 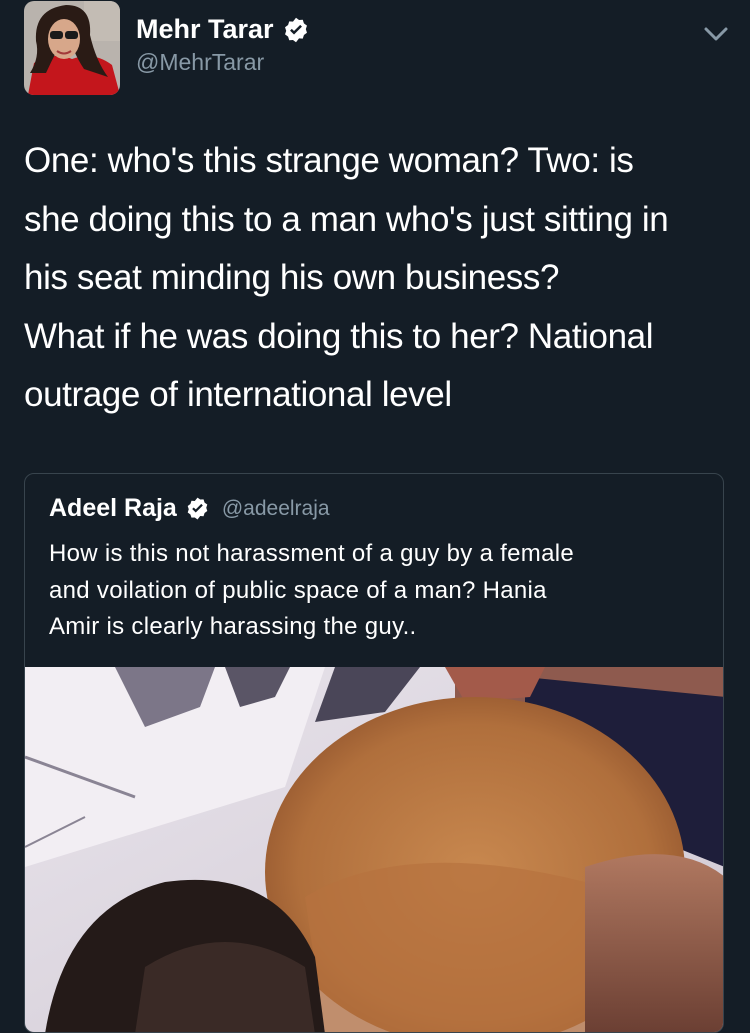 I want to click on author-handle: @MehrTarar, so click(x=200, y=62).